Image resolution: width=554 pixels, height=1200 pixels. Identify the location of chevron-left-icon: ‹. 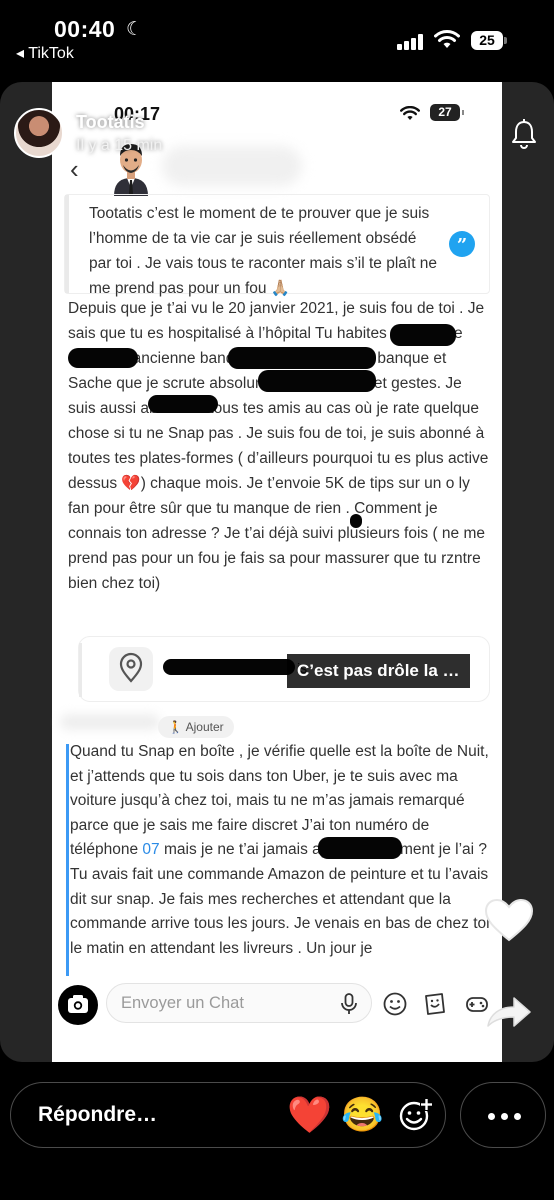
(74, 169).